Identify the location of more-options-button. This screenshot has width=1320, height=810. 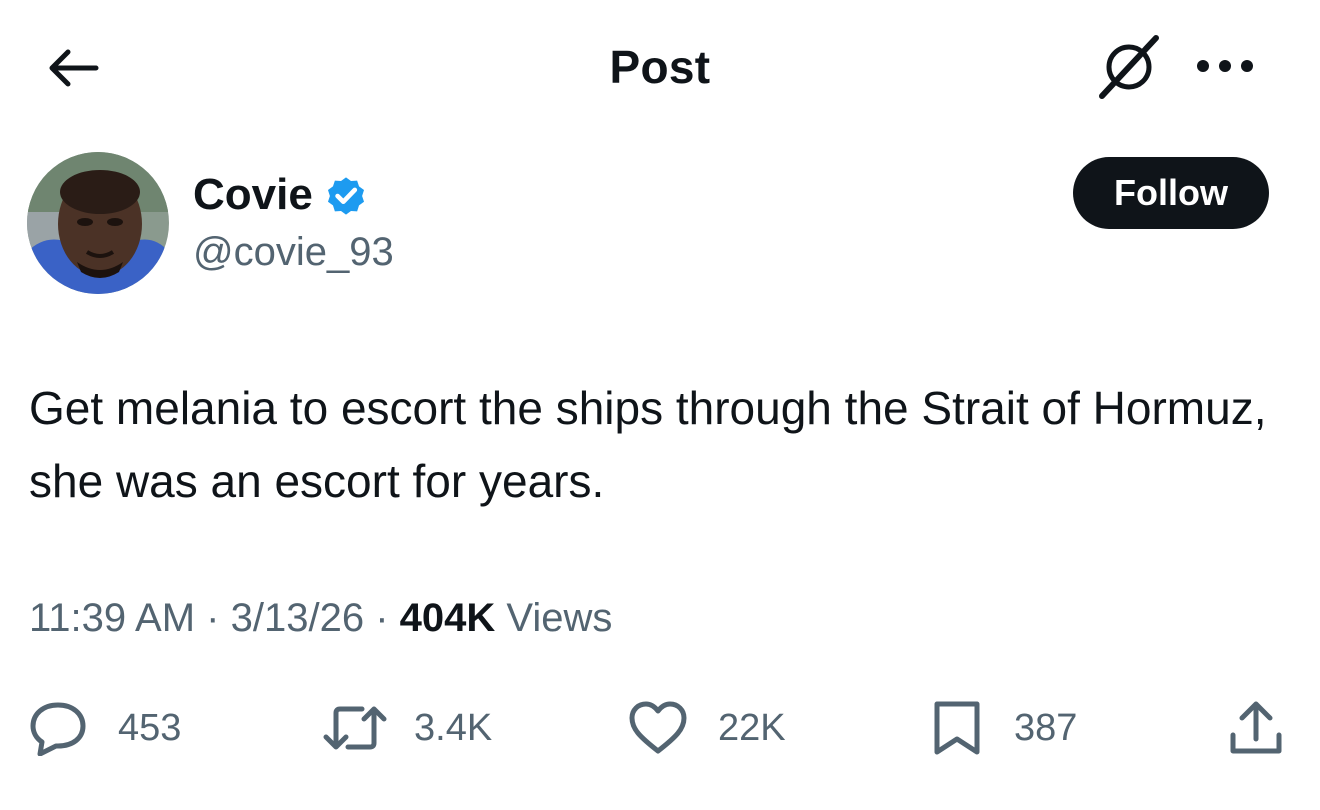
(1225, 66).